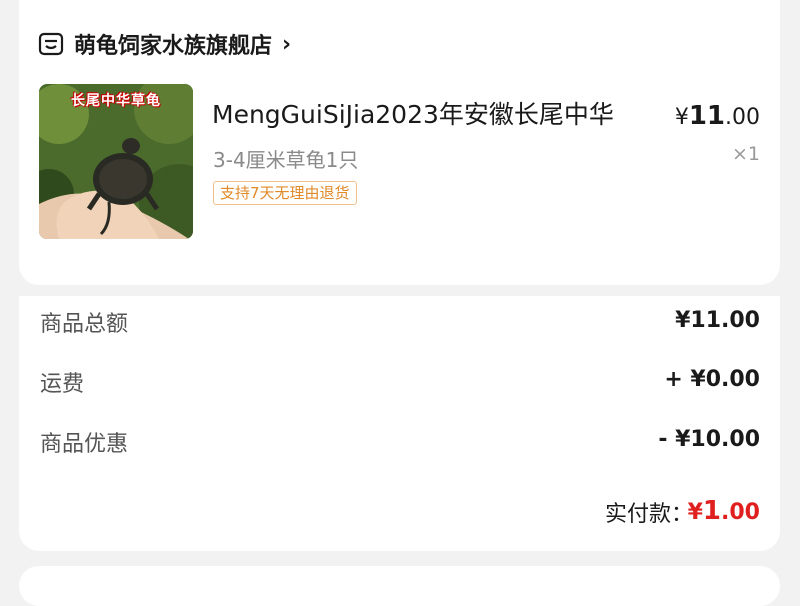 This screenshot has width=800, height=606. I want to click on chevron-right-icon: ›, so click(286, 44).